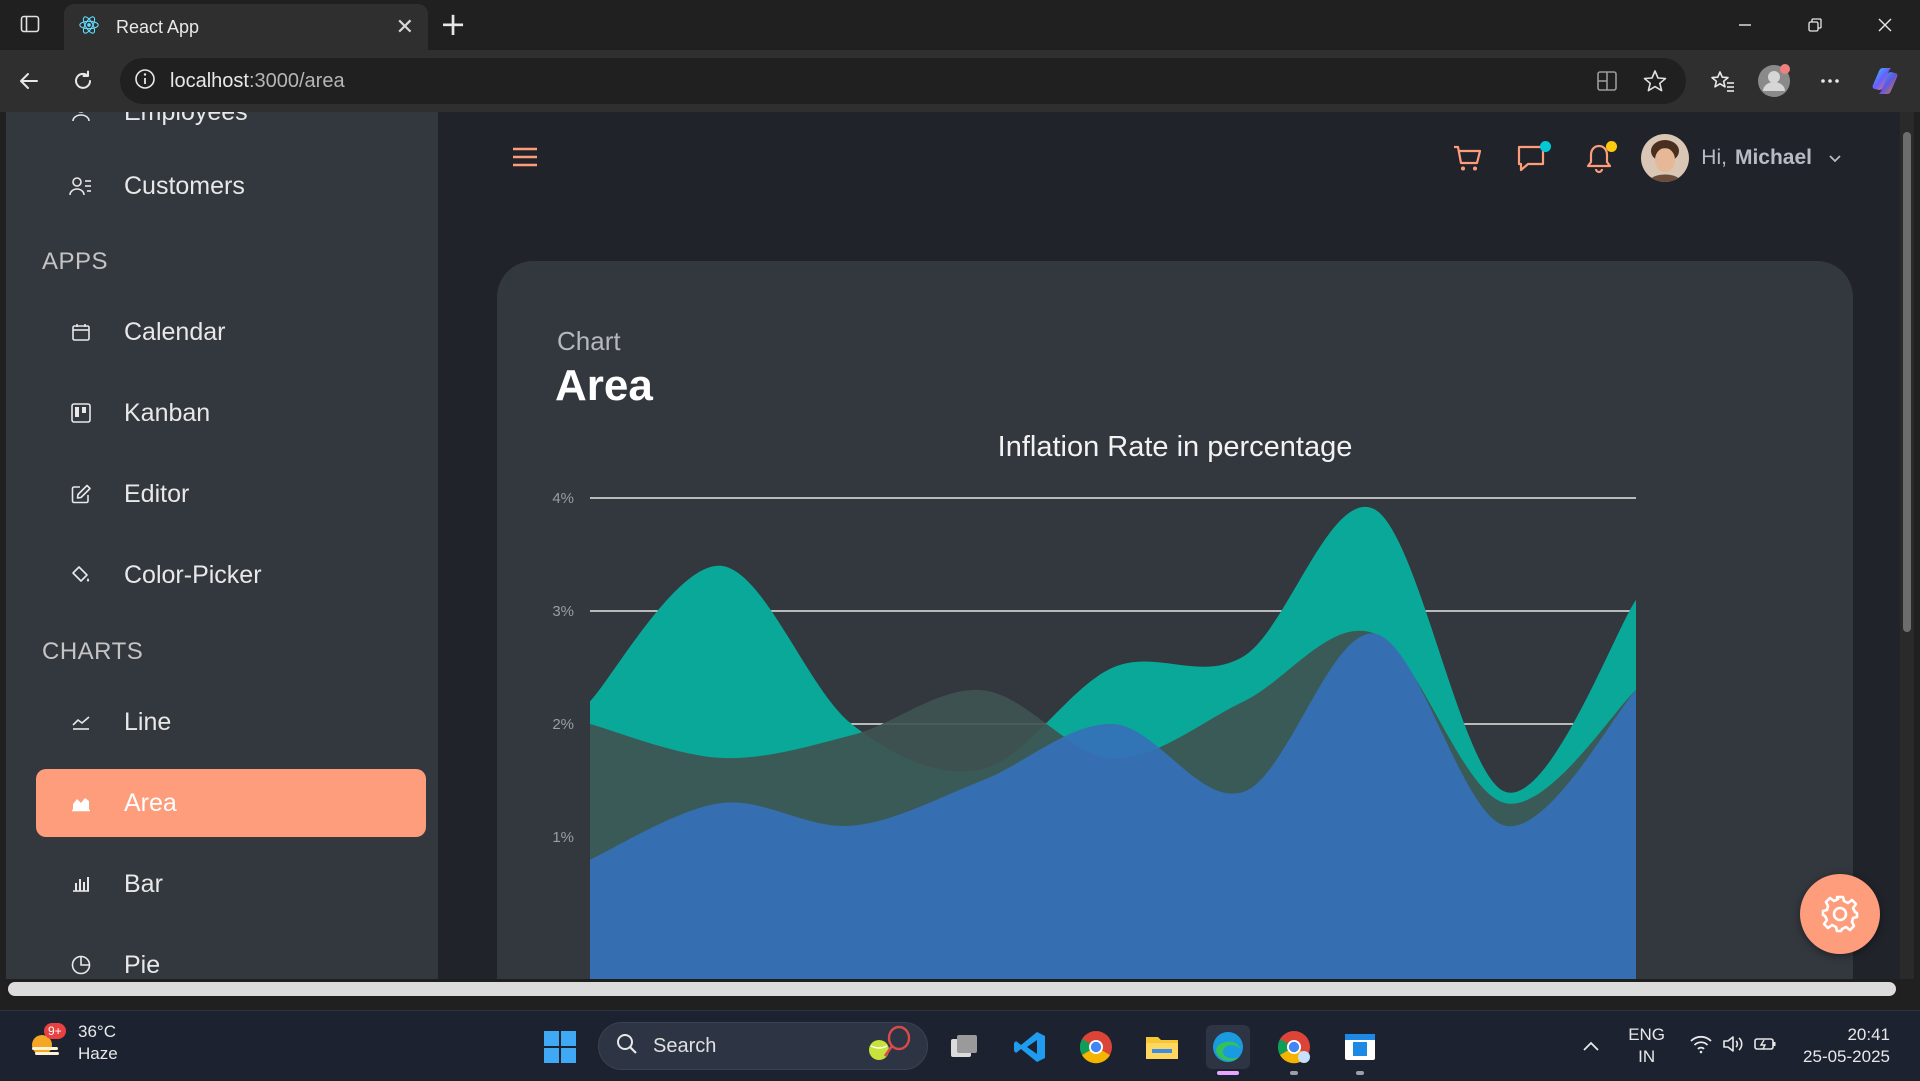 The width and height of the screenshot is (1920, 1081). Describe the element at coordinates (231, 494) in the screenshot. I see `sidebar-item-editor: Editor` at that location.